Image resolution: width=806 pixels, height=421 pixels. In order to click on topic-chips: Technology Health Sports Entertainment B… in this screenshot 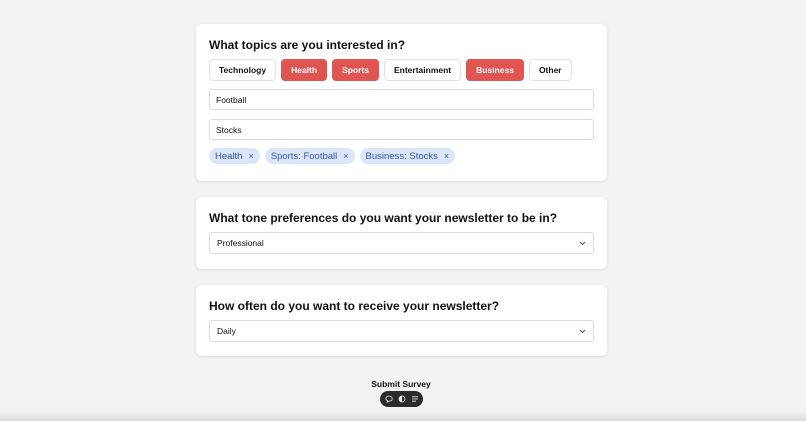, I will do `click(401, 70)`.